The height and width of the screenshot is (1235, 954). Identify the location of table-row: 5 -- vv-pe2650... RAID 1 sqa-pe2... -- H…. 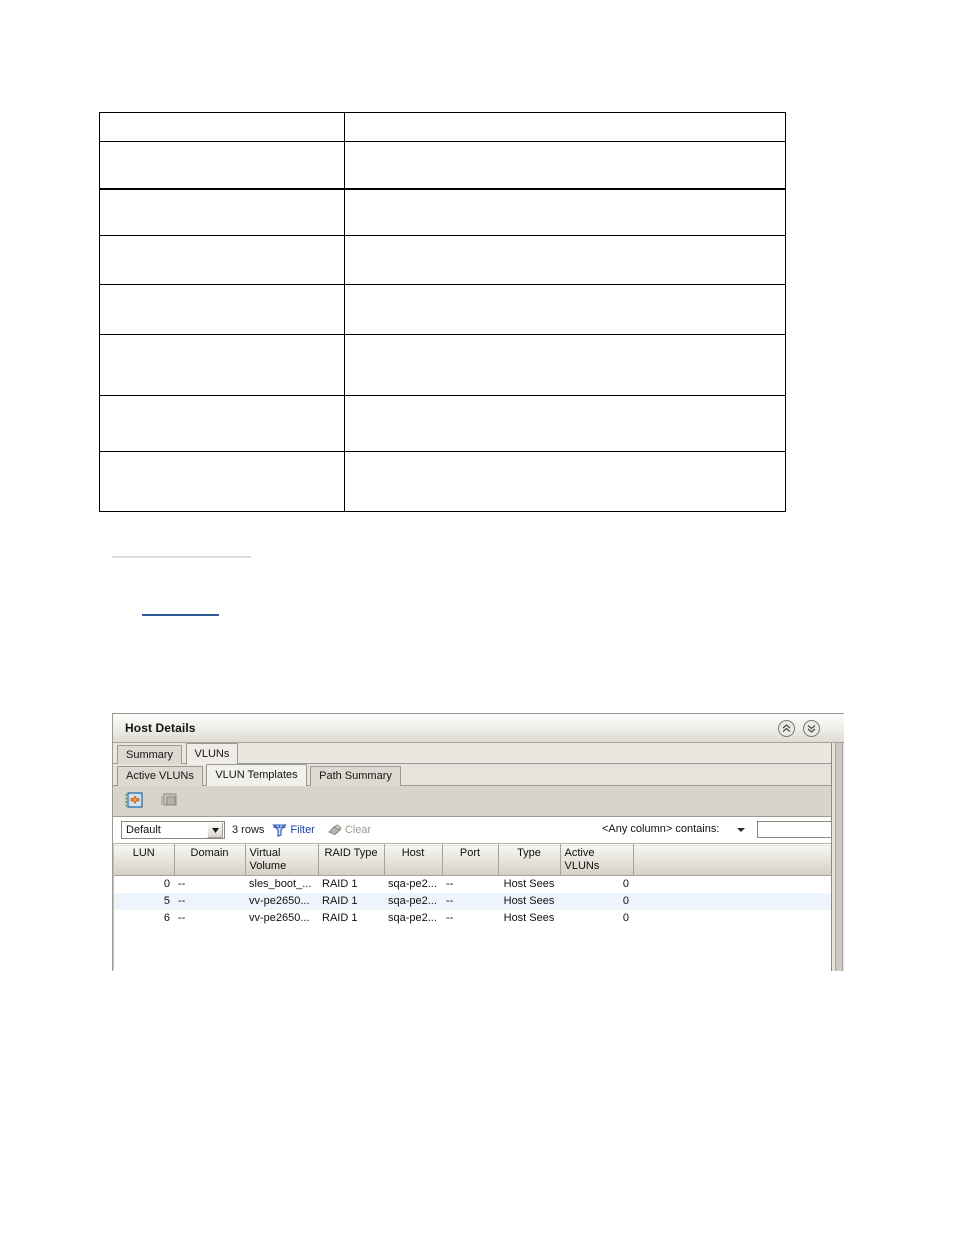
(476, 901).